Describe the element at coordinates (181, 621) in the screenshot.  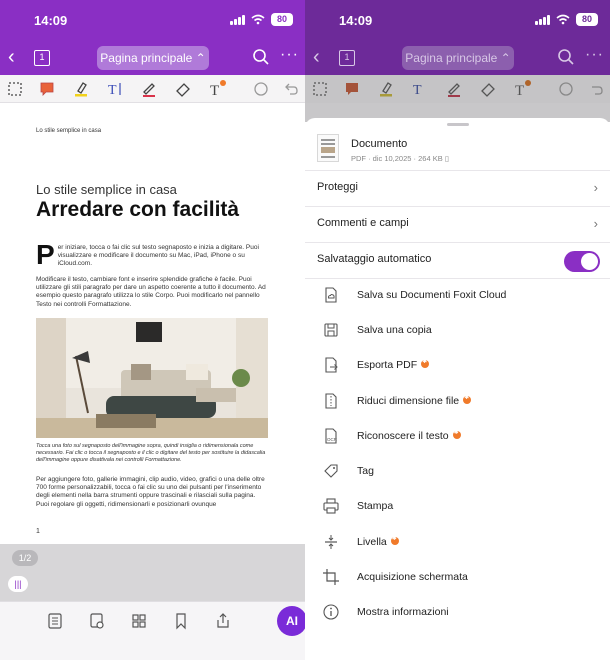
I see `bookmark-icon` at that location.